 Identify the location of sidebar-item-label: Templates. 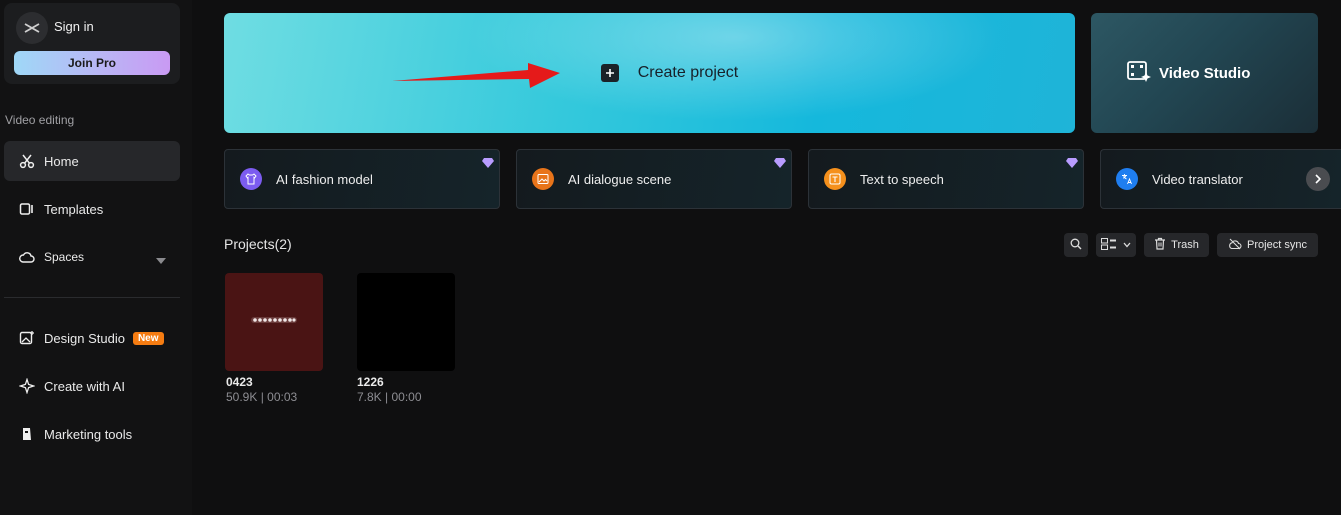
(74, 209).